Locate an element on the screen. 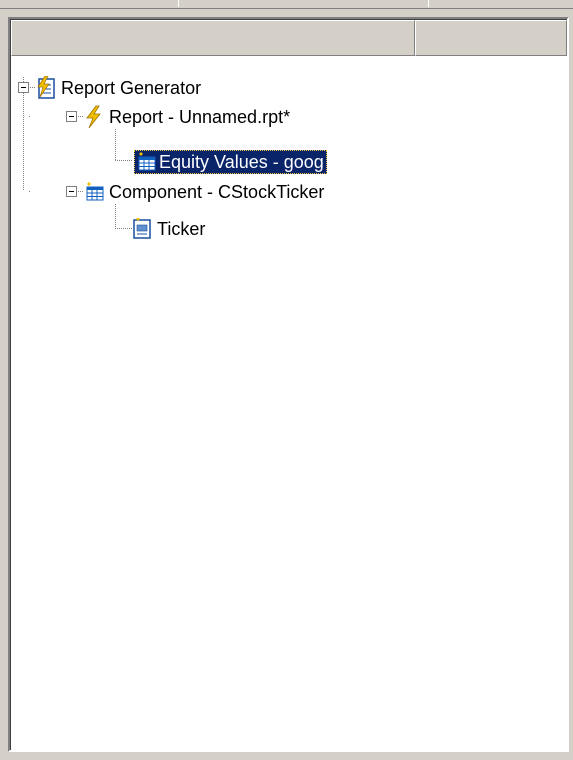 Image resolution: width=573 pixels, height=760 pixels. tree-node-label: Report - Unnamed.rpt* is located at coordinates (200, 117).